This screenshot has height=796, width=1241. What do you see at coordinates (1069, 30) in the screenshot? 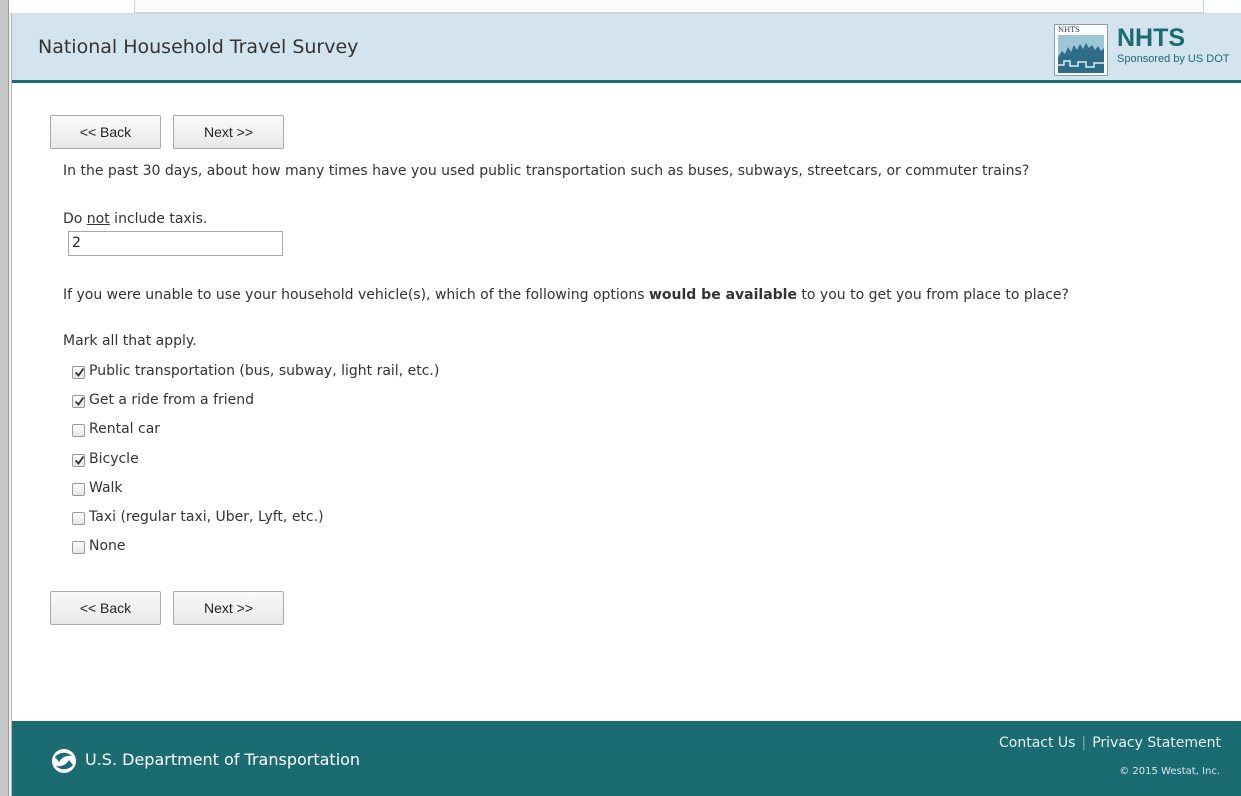
I see `nhts-logo-text: NHTS` at bounding box center [1069, 30].